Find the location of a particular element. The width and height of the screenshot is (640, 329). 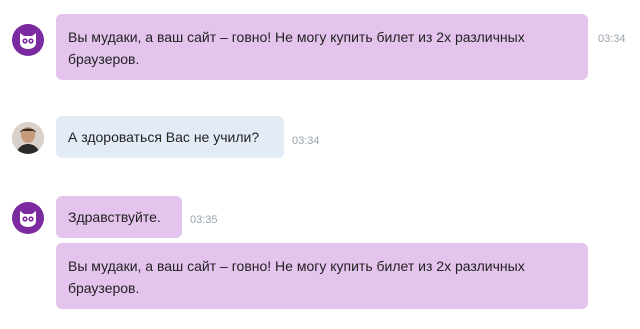

message-text: А здороваться Вас не учили? is located at coordinates (164, 137).